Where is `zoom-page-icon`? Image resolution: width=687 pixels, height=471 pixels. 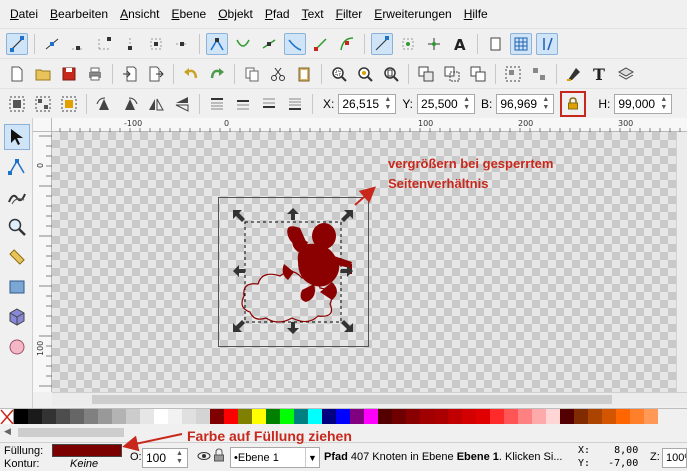 zoom-page-icon is located at coordinates (391, 74).